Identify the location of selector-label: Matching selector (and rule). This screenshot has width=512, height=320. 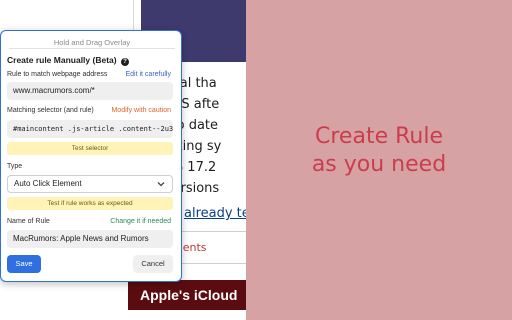
(50, 110).